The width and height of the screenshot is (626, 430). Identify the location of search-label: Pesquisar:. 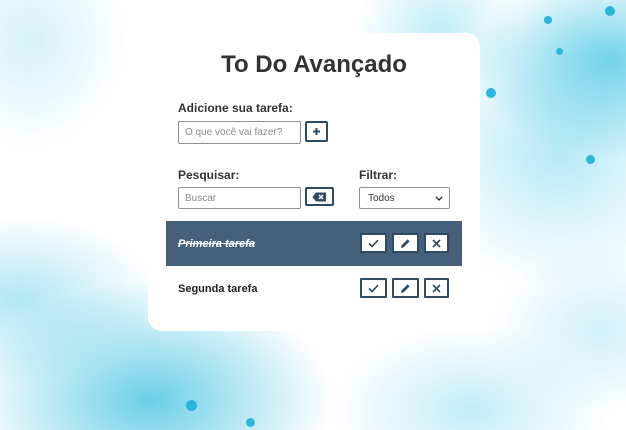
(209, 175).